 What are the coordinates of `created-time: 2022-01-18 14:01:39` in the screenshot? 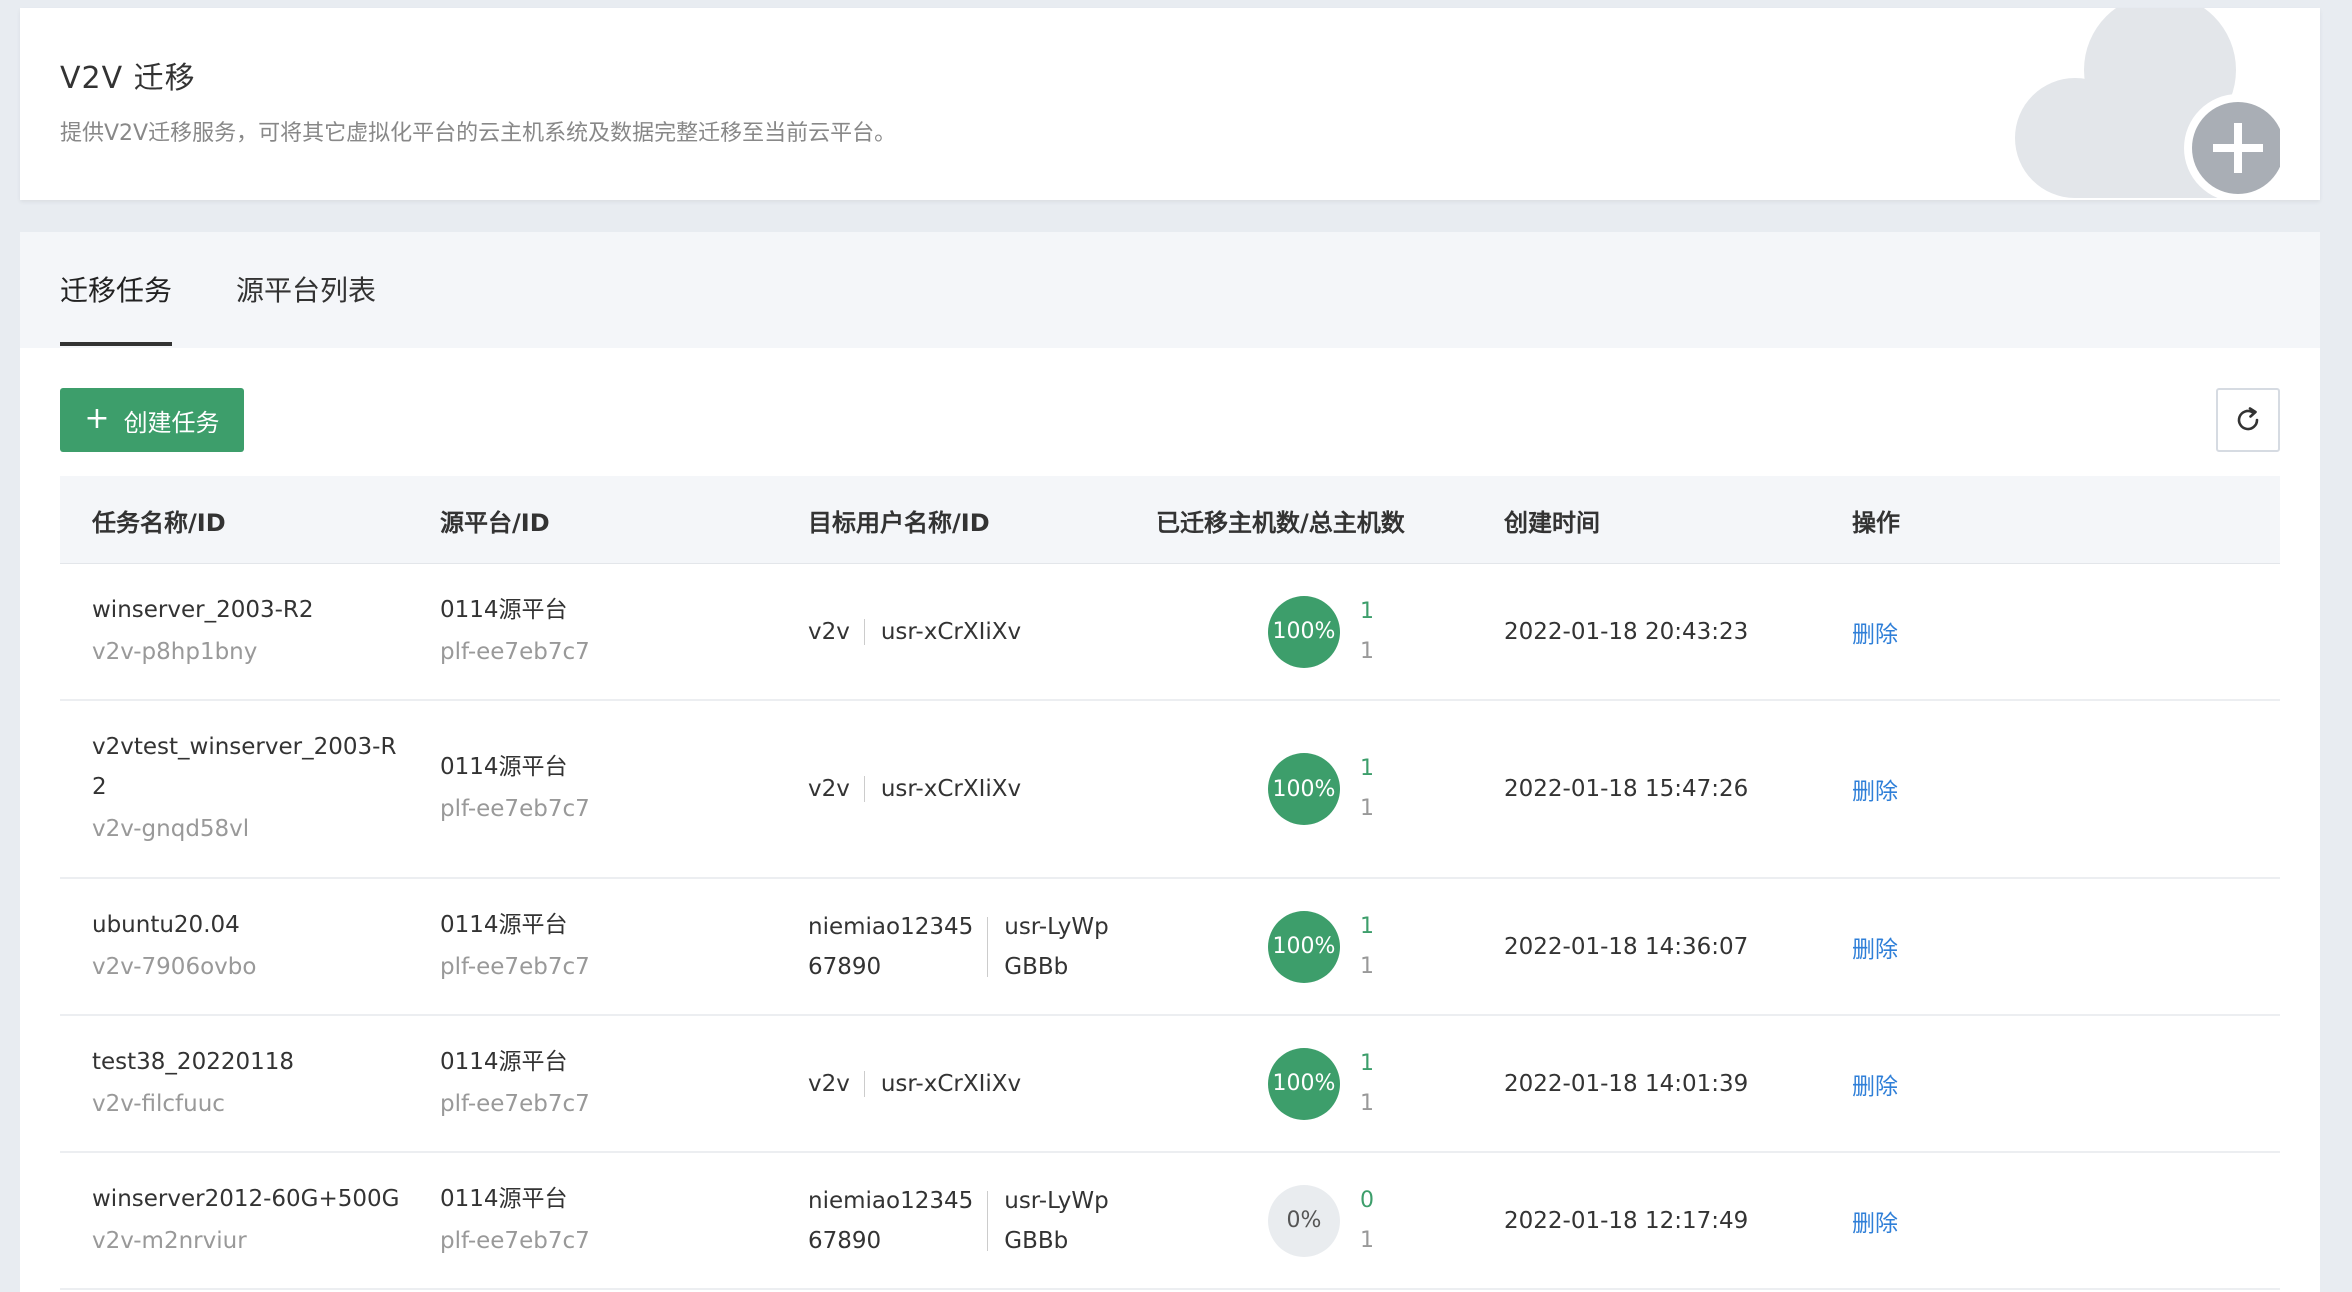 It's located at (1626, 1083).